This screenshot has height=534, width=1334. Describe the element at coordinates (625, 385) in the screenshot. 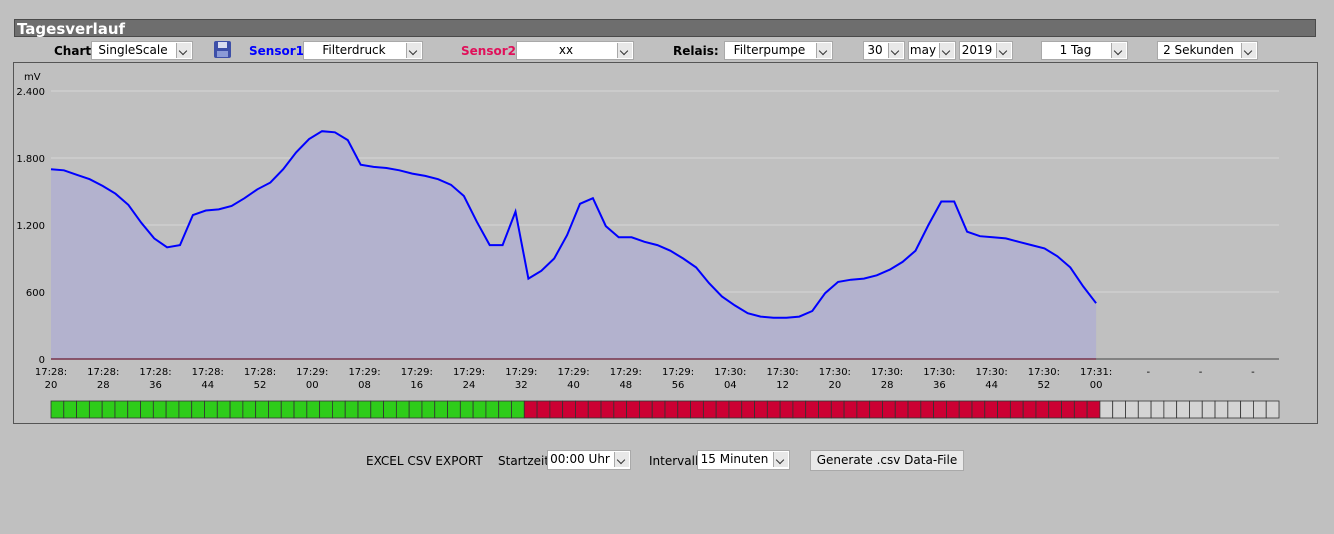

I see `x-tick-label: 48` at that location.